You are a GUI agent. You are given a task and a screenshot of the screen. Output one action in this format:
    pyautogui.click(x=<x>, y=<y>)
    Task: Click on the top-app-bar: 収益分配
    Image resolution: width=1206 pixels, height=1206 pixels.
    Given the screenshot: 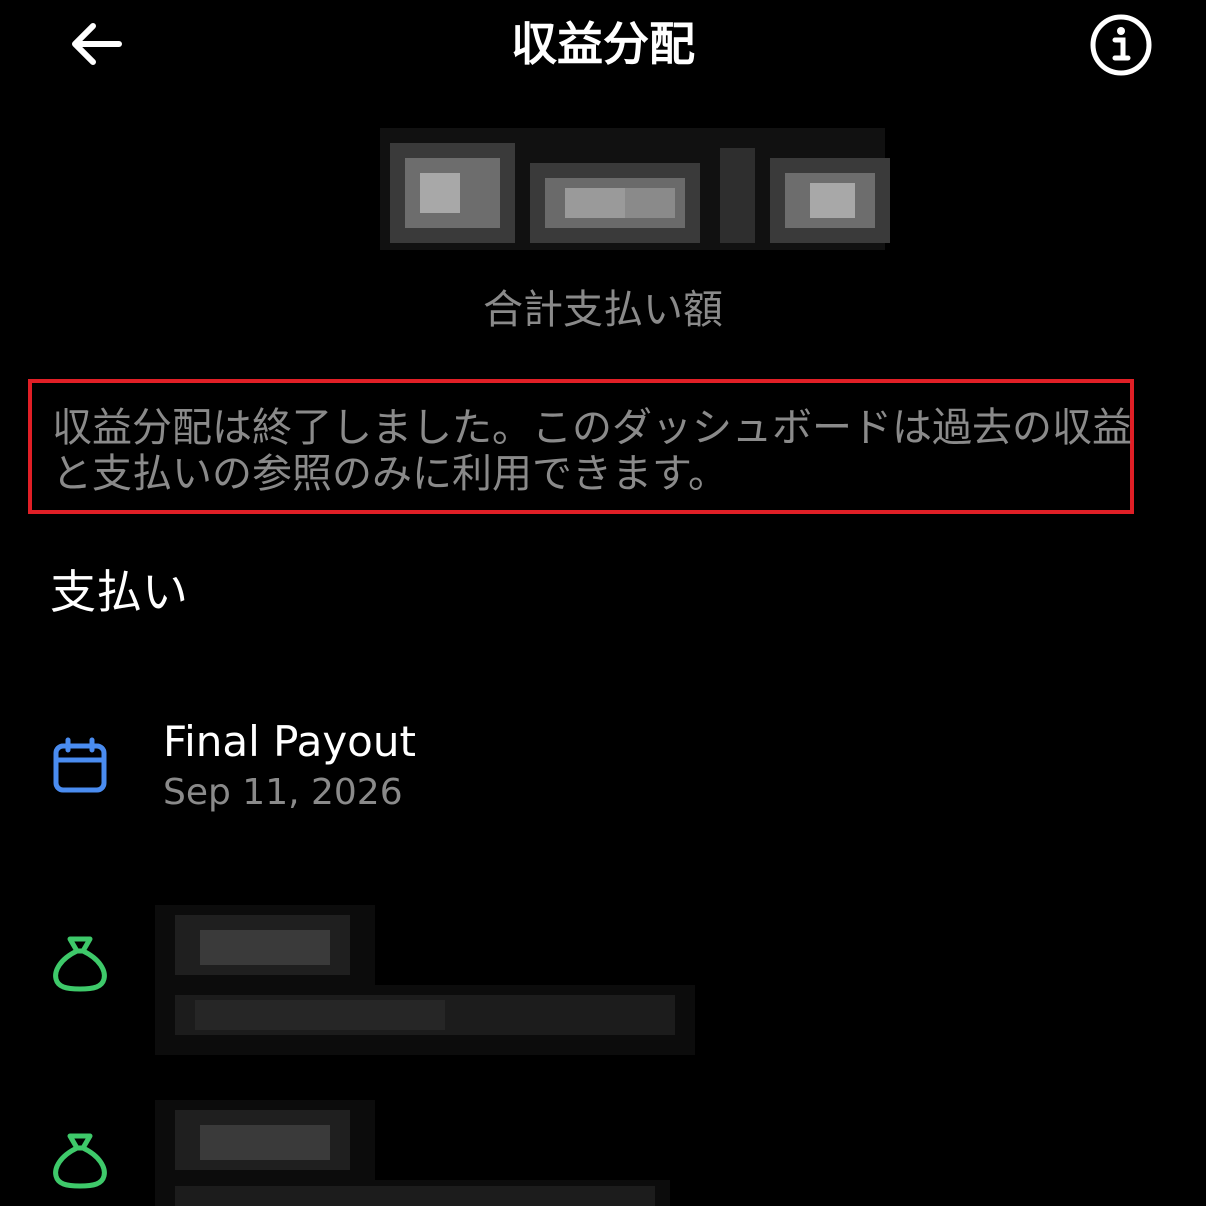 What is the action you would take?
    pyautogui.click(x=603, y=45)
    